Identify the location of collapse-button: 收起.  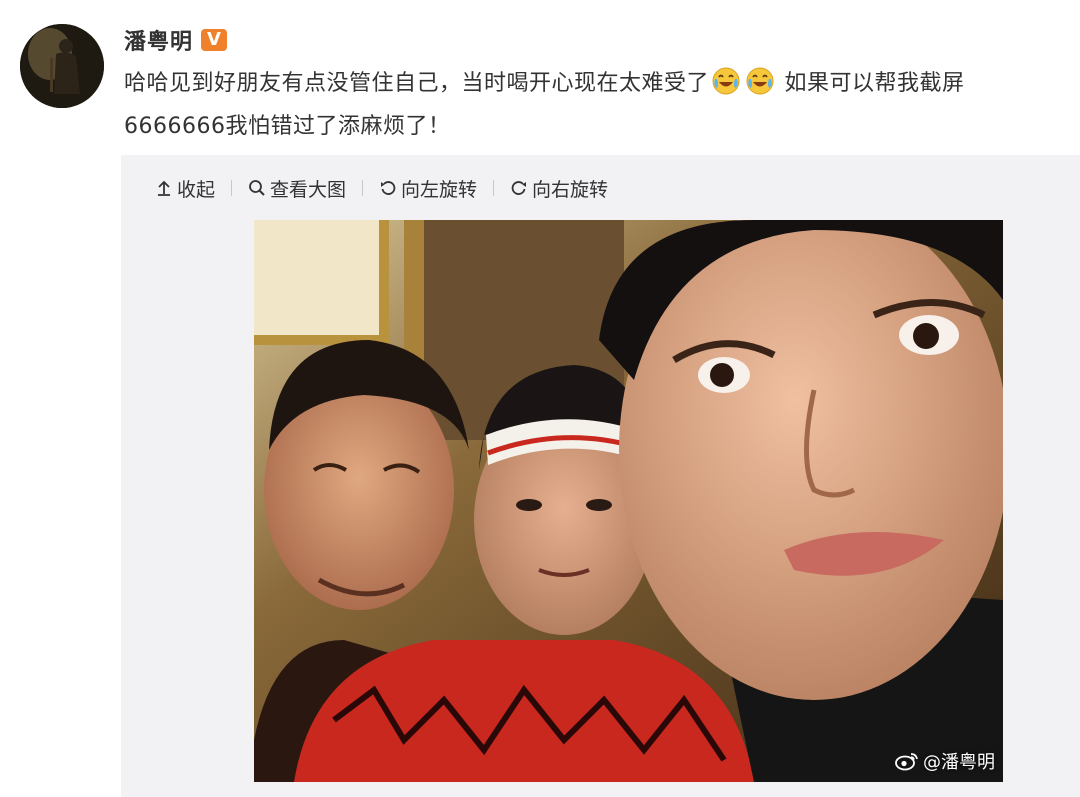
(185, 188).